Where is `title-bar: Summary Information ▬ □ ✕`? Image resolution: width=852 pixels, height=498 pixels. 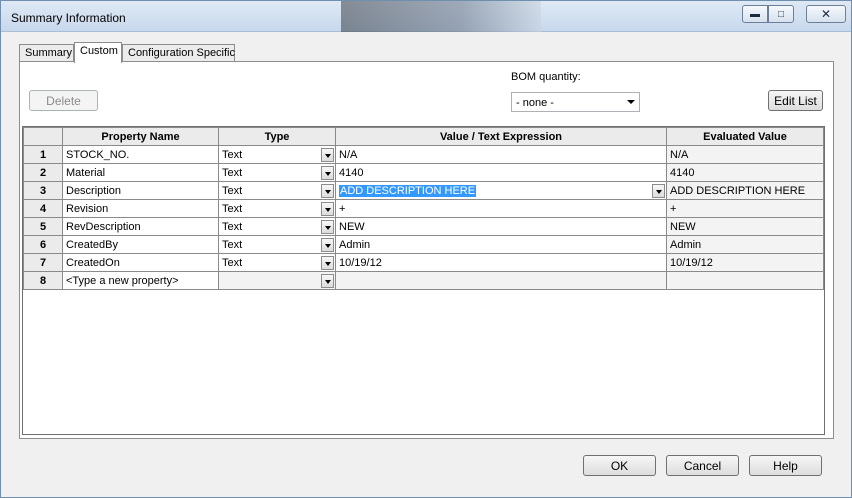 title-bar: Summary Information ▬ □ ✕ is located at coordinates (426, 16).